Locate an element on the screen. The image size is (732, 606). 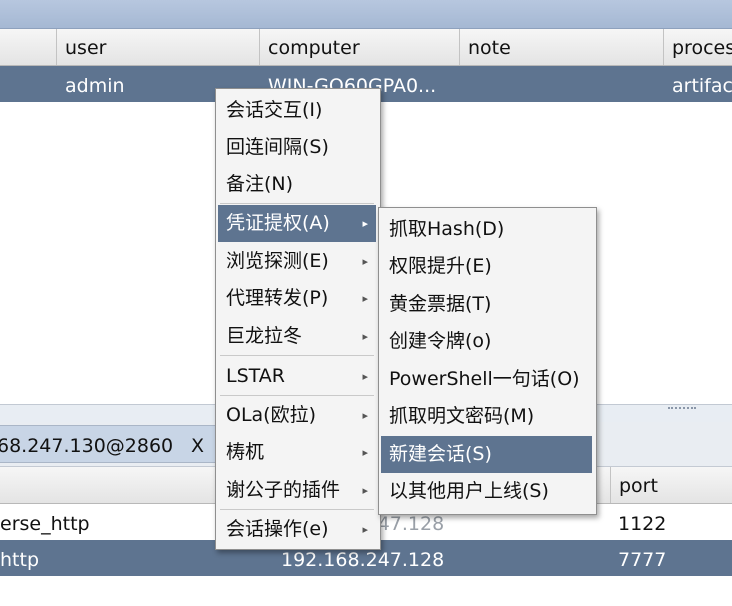
column-header-note: note is located at coordinates (562, 47).